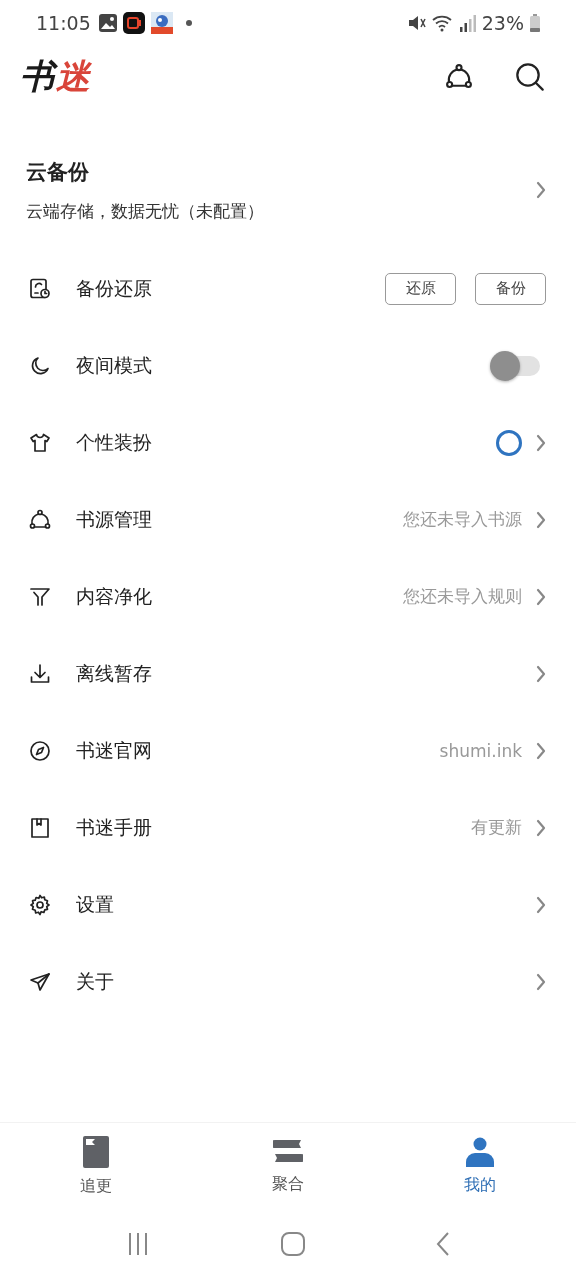 The image size is (576, 1280). What do you see at coordinates (442, 23) in the screenshot?
I see `wifi-icon` at bounding box center [442, 23].